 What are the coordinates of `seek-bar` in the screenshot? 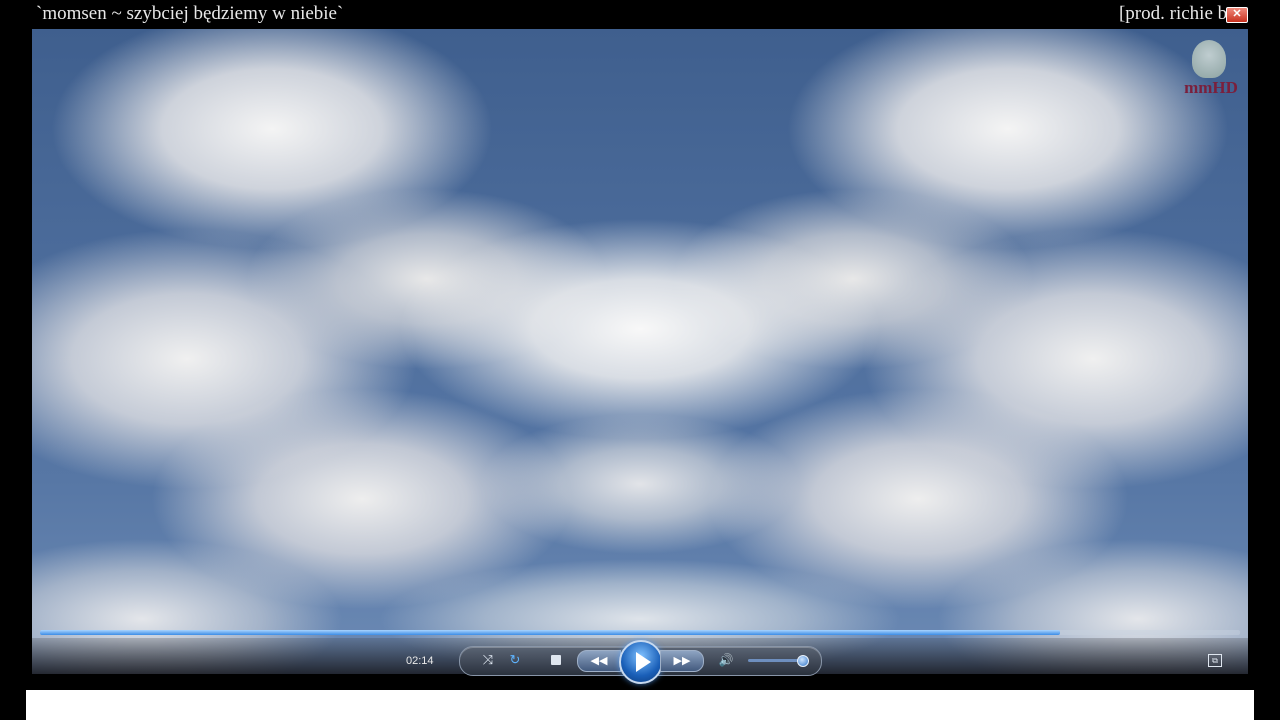 It's located at (640, 632).